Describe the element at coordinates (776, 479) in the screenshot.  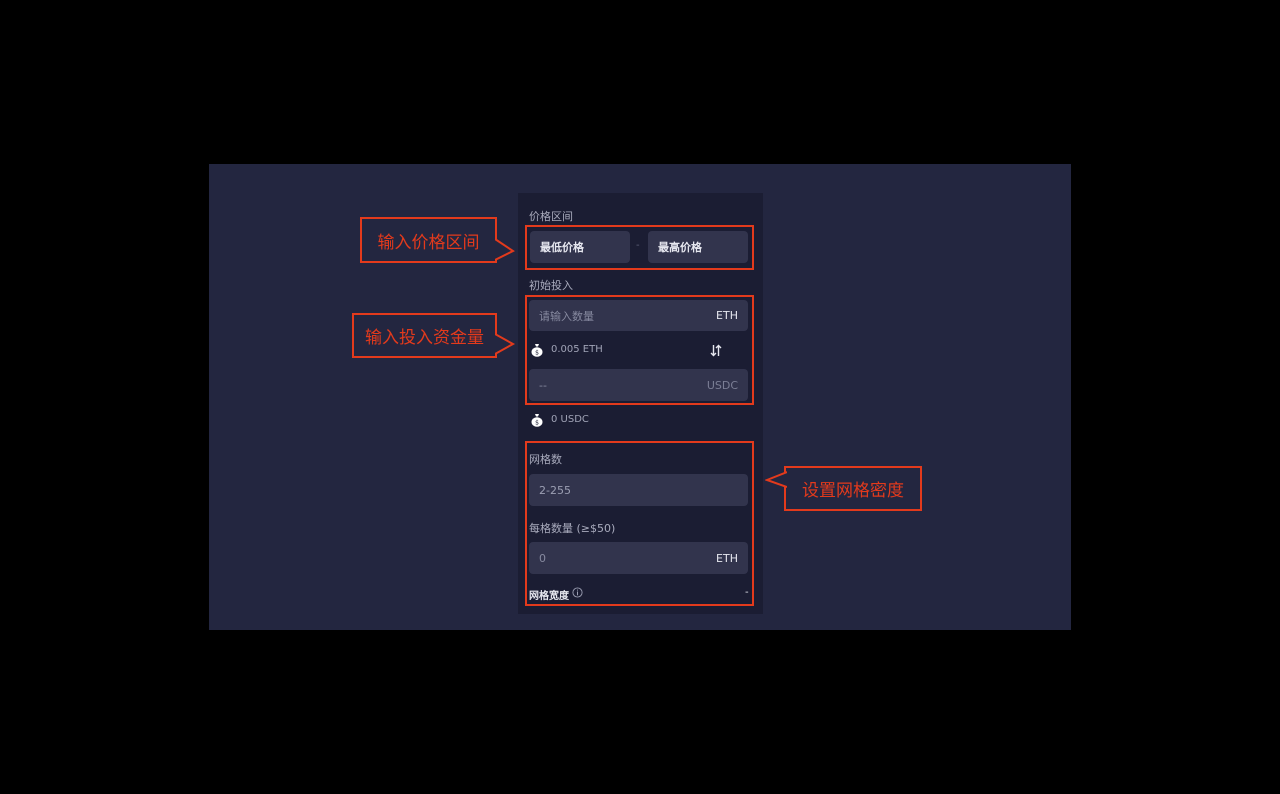
I see `grid-callout-pointer` at that location.